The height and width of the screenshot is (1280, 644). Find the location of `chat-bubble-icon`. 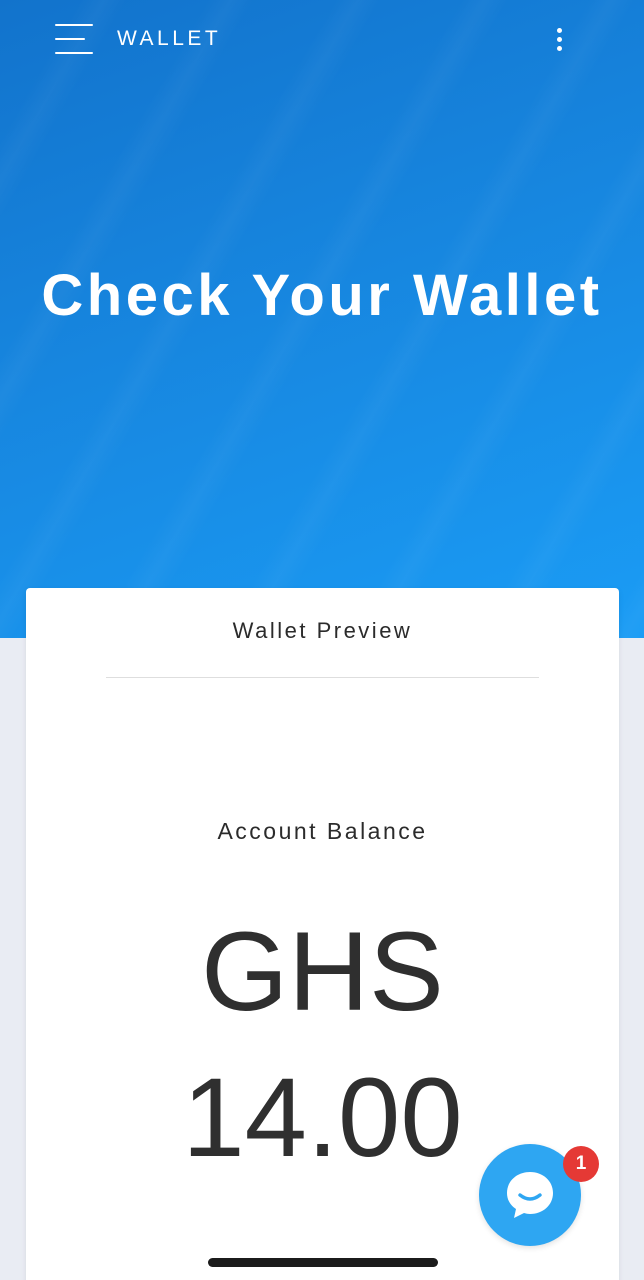

chat-bubble-icon is located at coordinates (530, 1195).